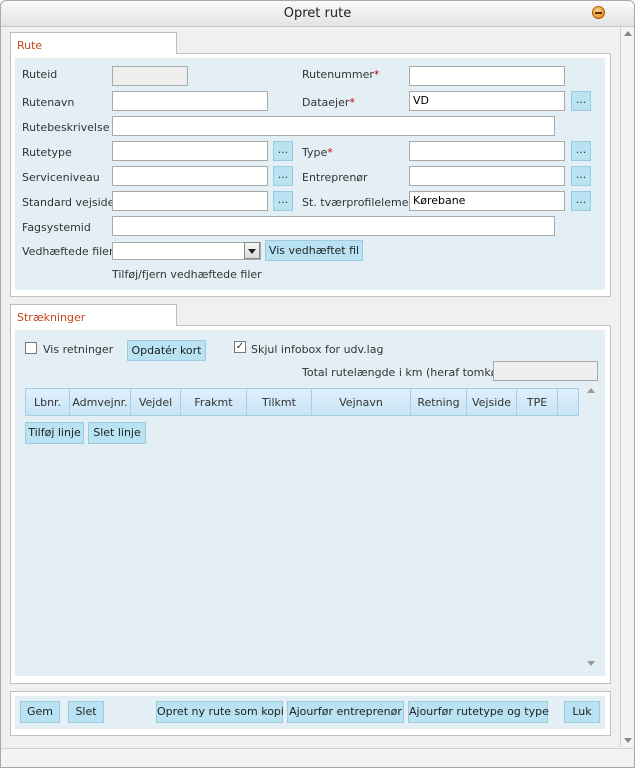  Describe the element at coordinates (40, 712) in the screenshot. I see `gem-button: Gem` at that location.